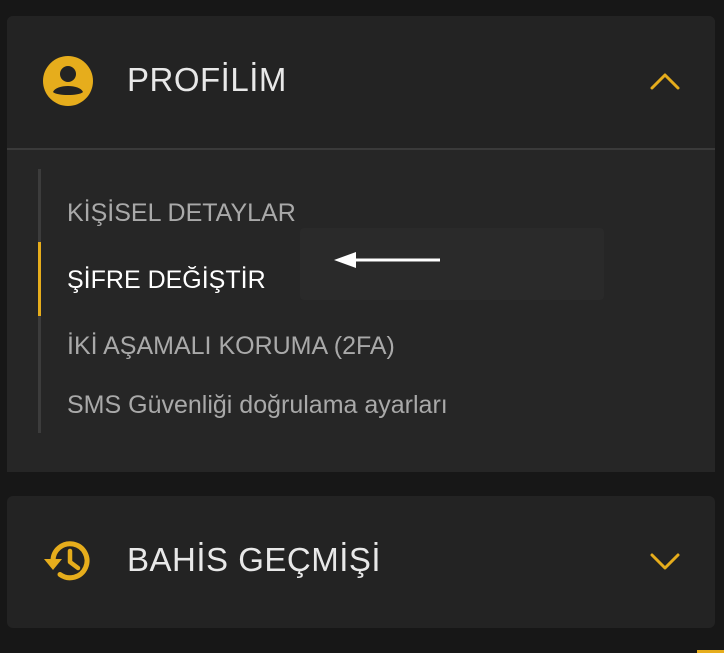 Image resolution: width=724 pixels, height=653 pixels. Describe the element at coordinates (68, 81) in the screenshot. I see `user-circle-icon` at that location.